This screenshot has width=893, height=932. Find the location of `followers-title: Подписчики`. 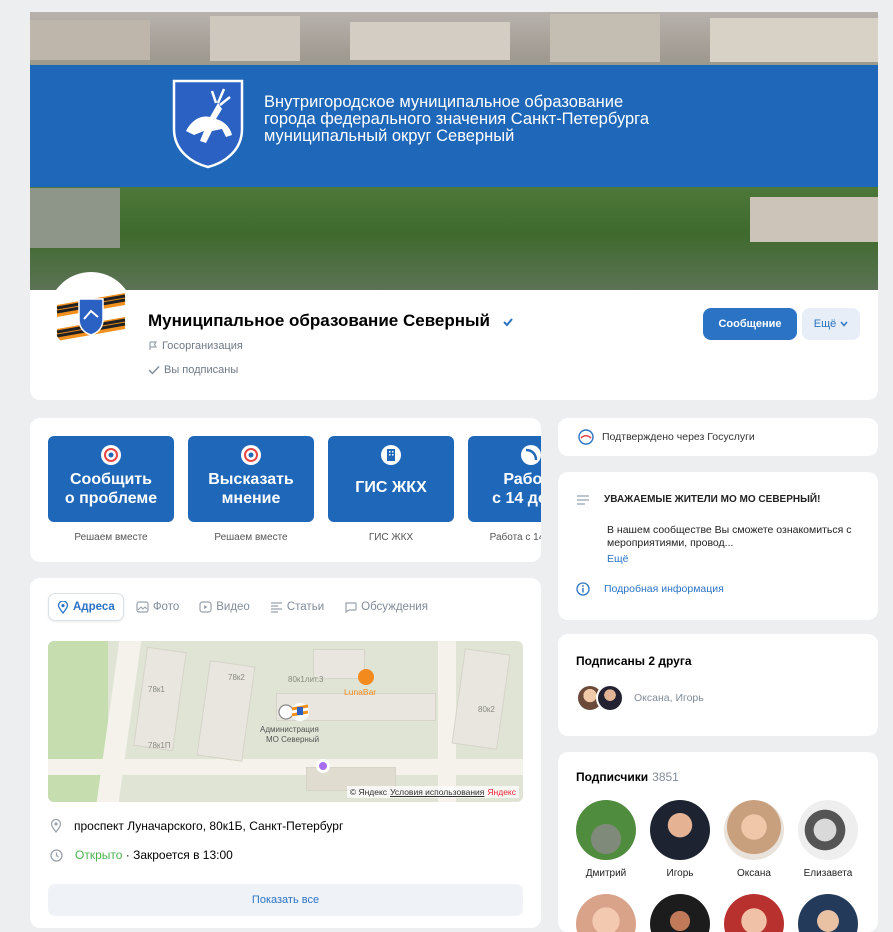

followers-title: Подписчики is located at coordinates (612, 777).